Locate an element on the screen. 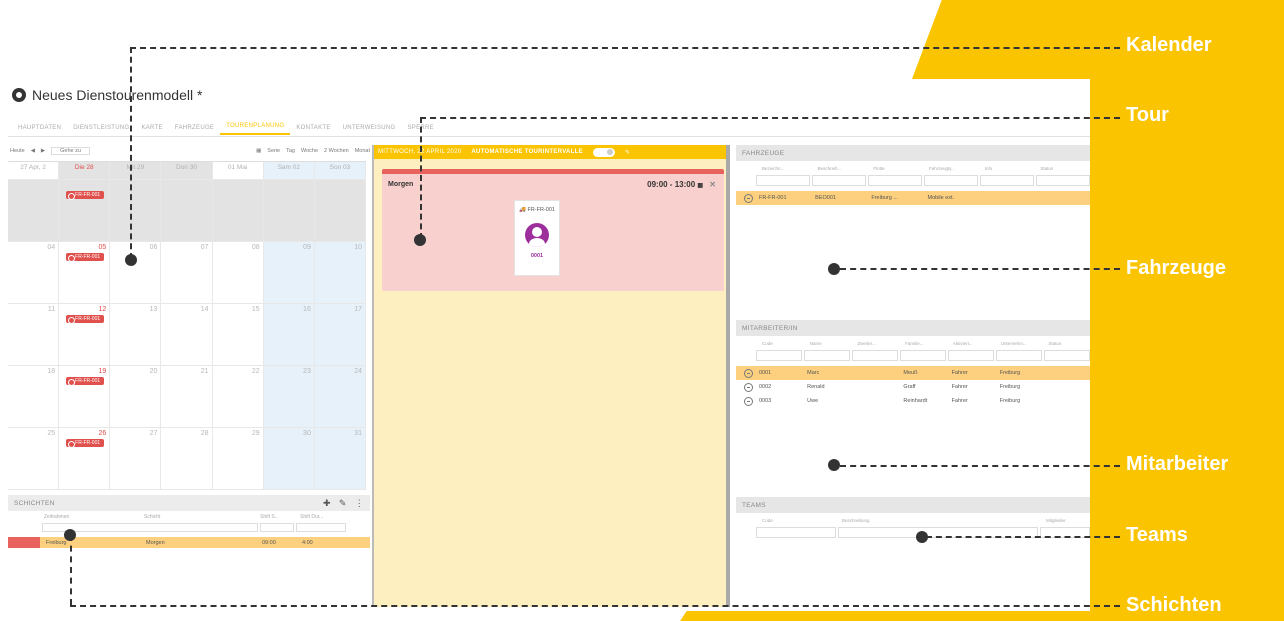 The image size is (1284, 621). view-woche: Woche is located at coordinates (309, 151).